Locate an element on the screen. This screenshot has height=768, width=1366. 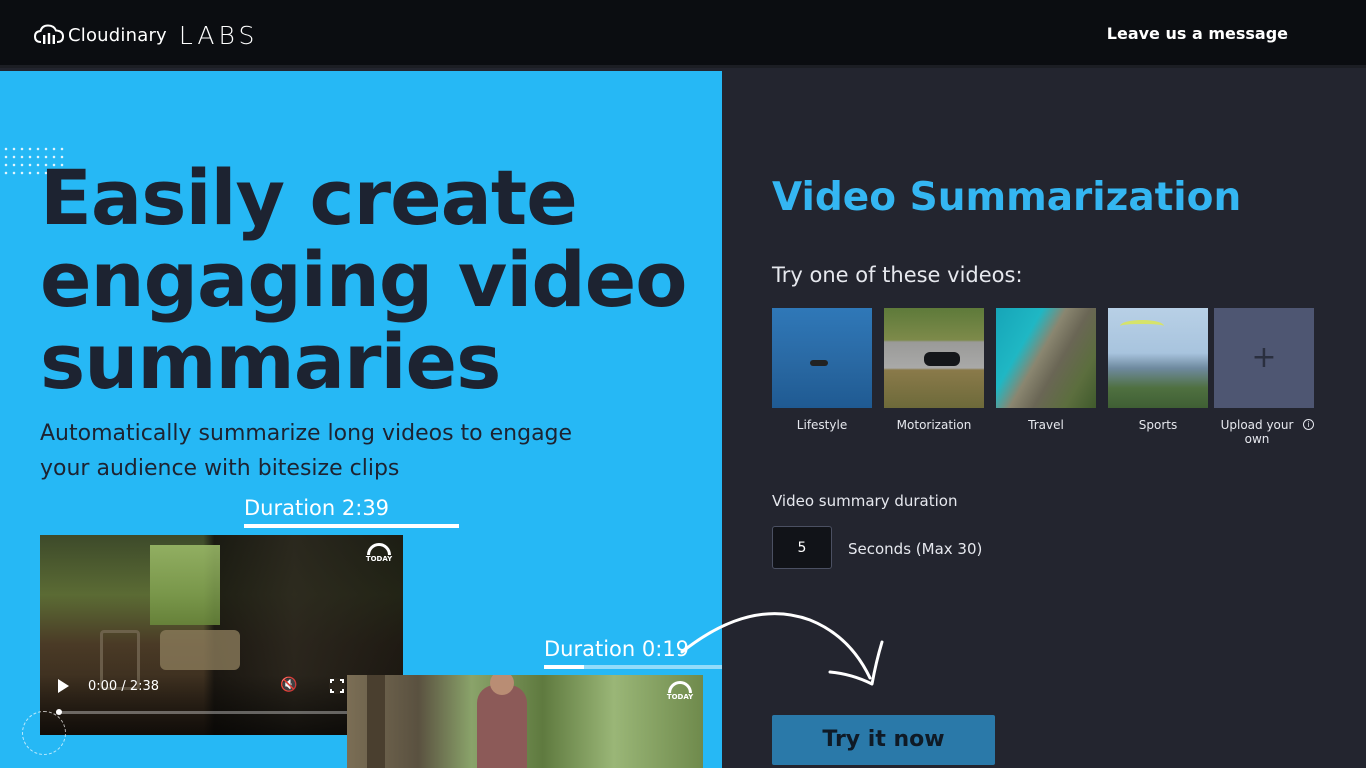
sample-label-motorization: Motorization is located at coordinates (934, 425).